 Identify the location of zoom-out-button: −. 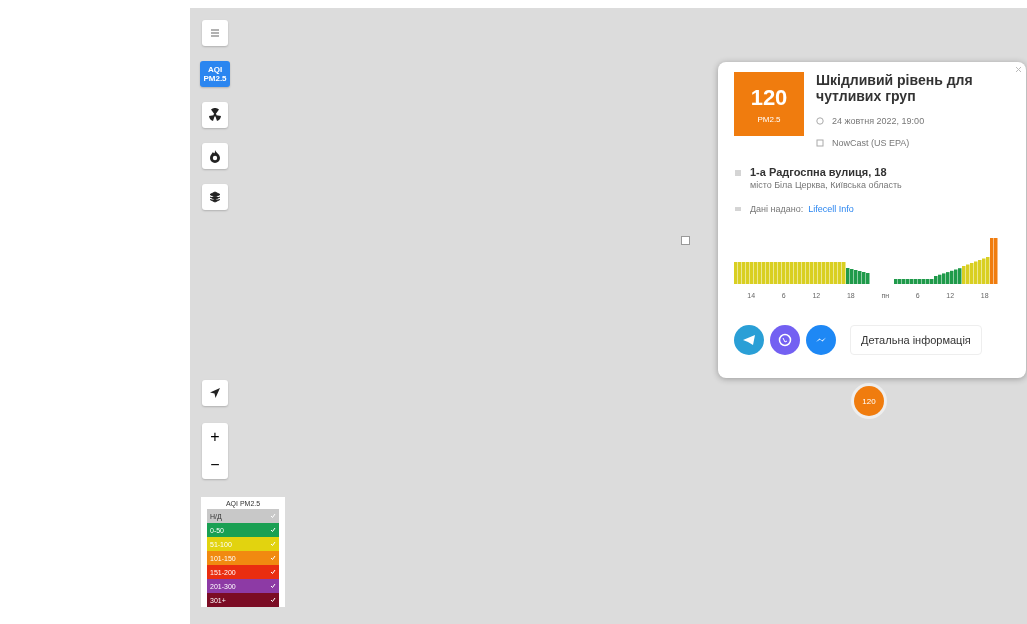
(215, 465).